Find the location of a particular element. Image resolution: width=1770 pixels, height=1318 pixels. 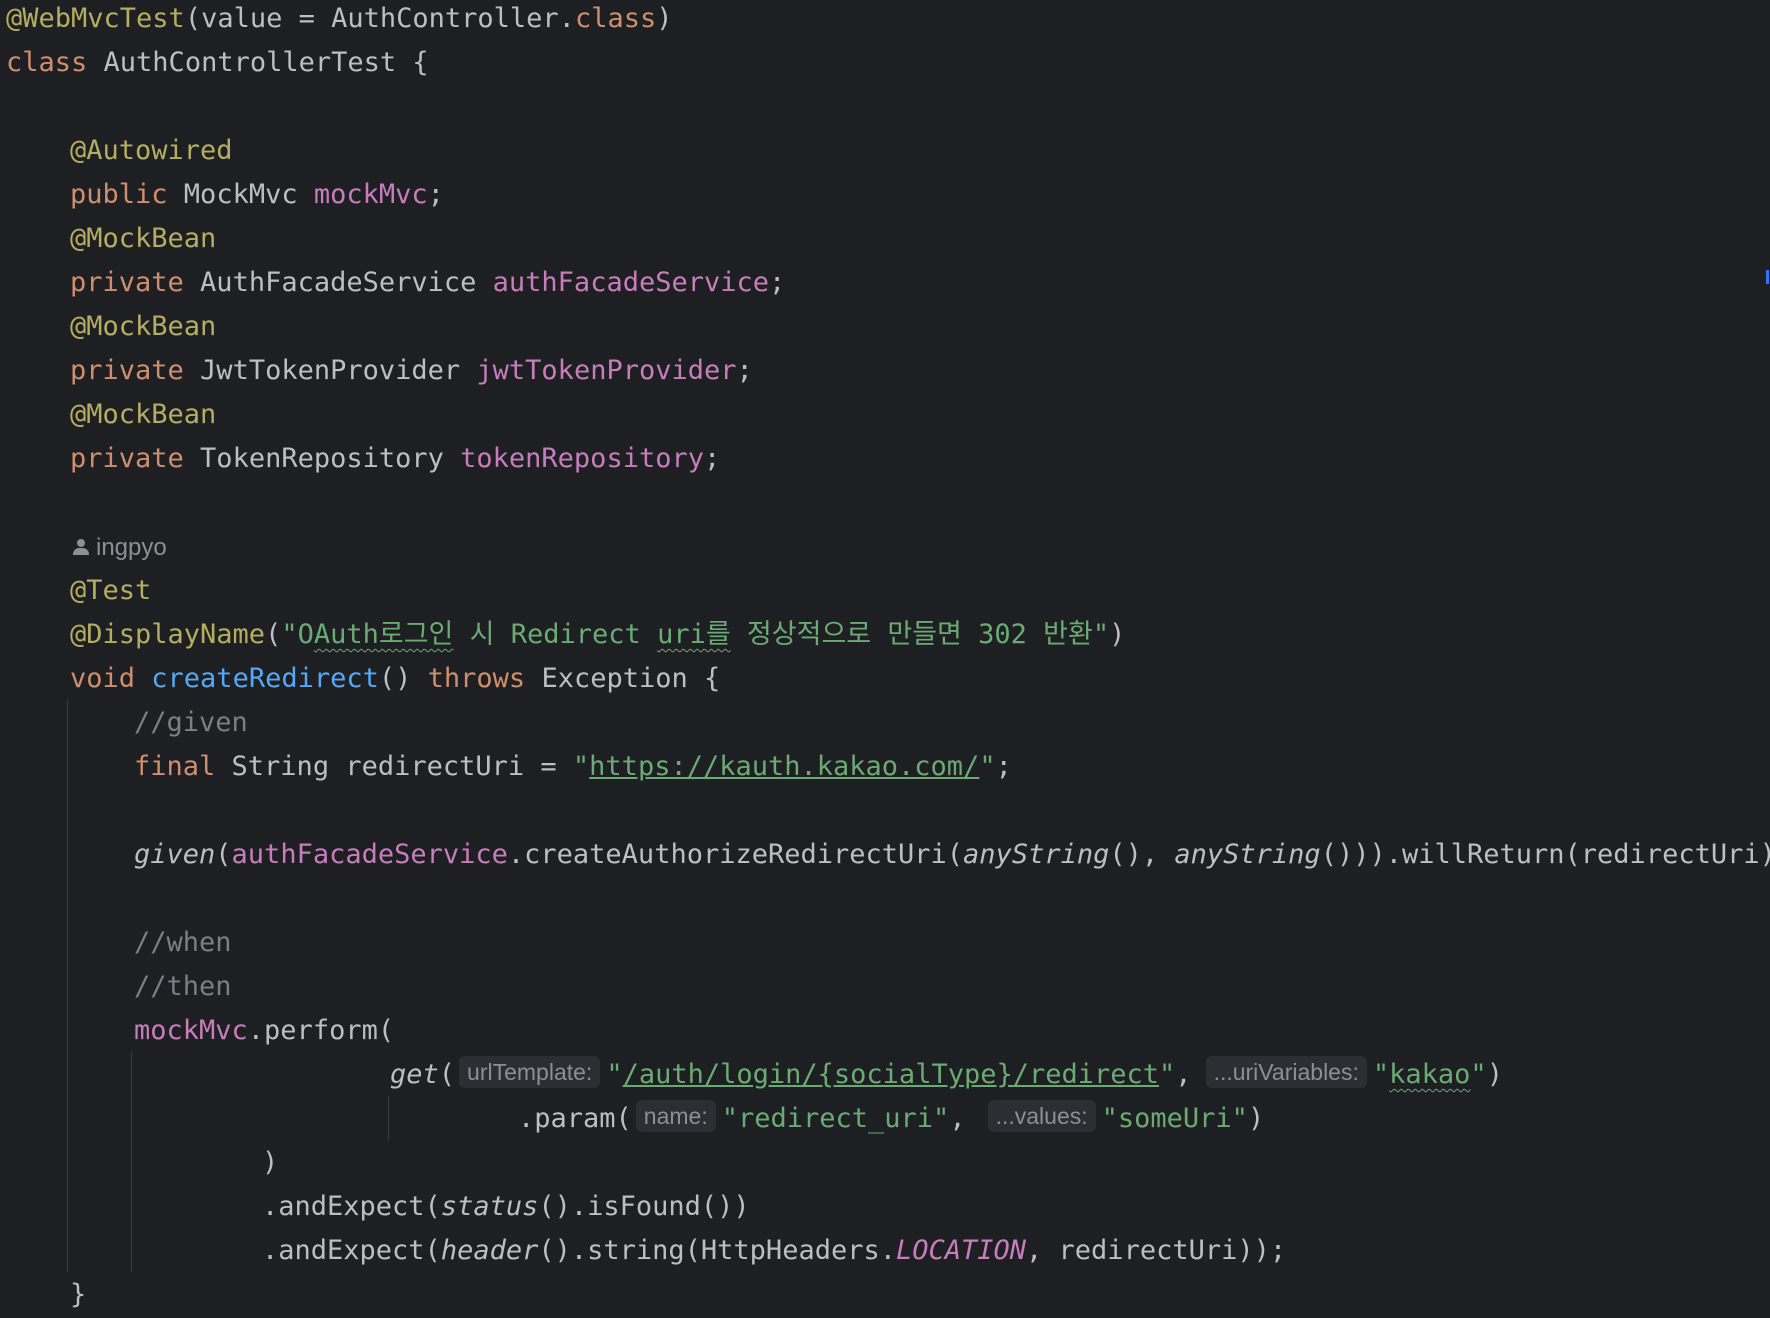

annotation-args: (value = AuthController. is located at coordinates (379, 18).